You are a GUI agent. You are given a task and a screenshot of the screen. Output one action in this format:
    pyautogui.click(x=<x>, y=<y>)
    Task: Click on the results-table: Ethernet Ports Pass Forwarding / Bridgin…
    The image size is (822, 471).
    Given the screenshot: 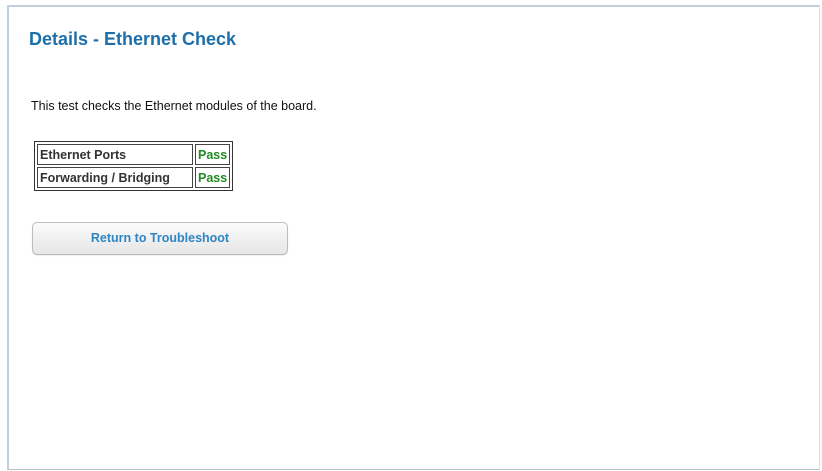 What is the action you would take?
    pyautogui.click(x=134, y=166)
    